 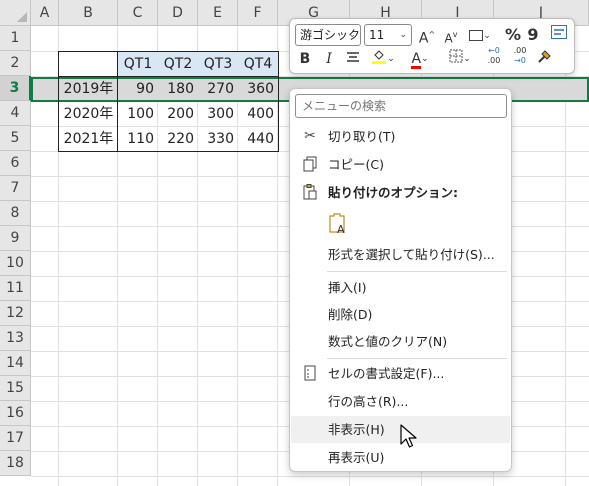 I want to click on menu-item-cut: ✂ 切り取り(T), so click(x=400, y=136).